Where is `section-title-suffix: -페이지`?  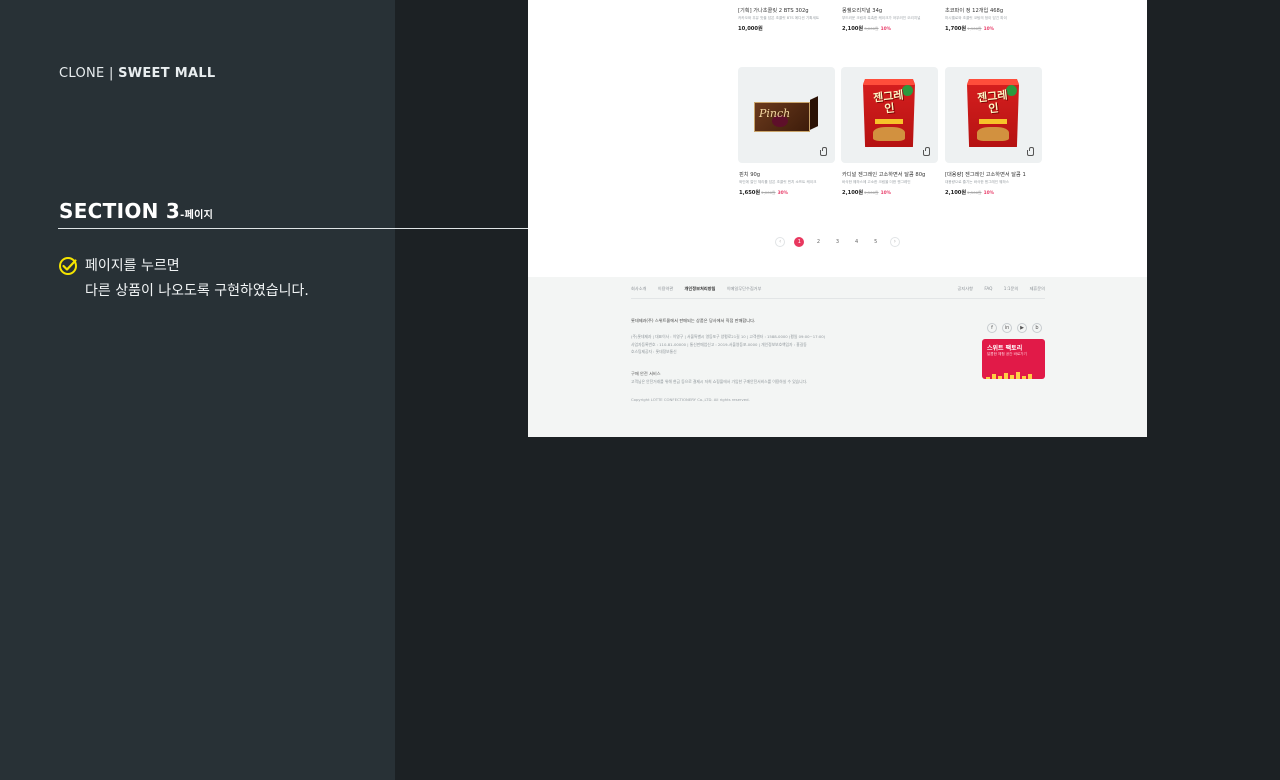 section-title-suffix: -페이지 is located at coordinates (197, 215).